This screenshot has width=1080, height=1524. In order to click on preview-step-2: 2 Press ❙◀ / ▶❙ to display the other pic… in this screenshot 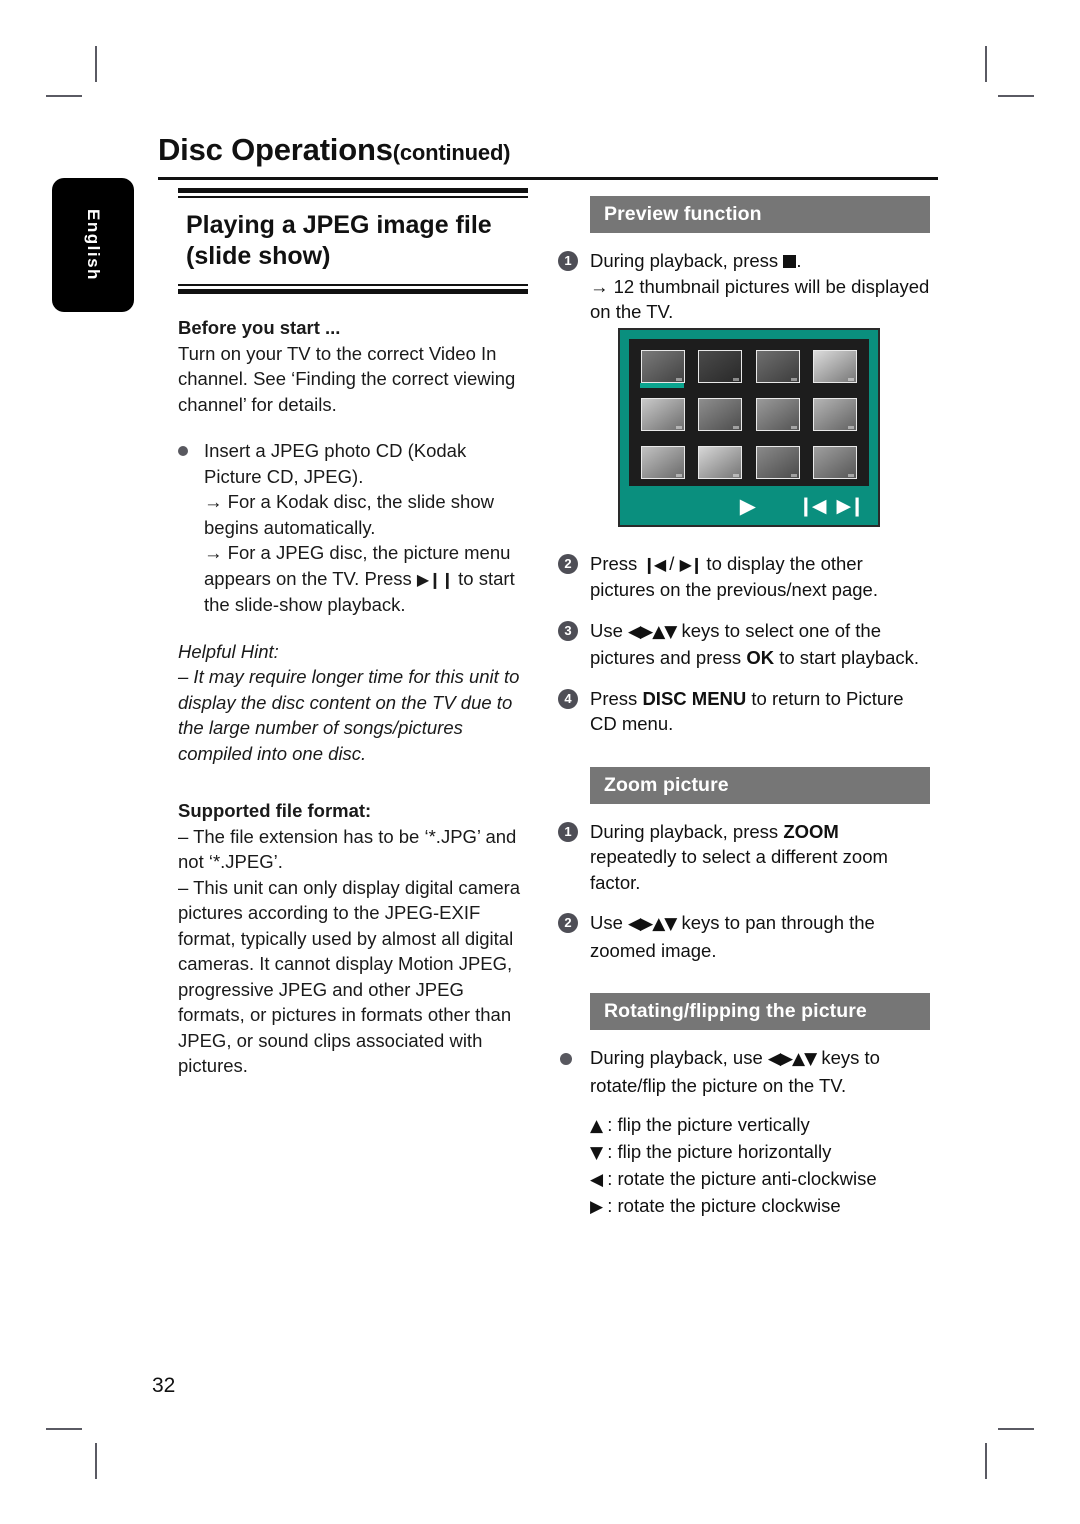, I will do `click(744, 577)`.